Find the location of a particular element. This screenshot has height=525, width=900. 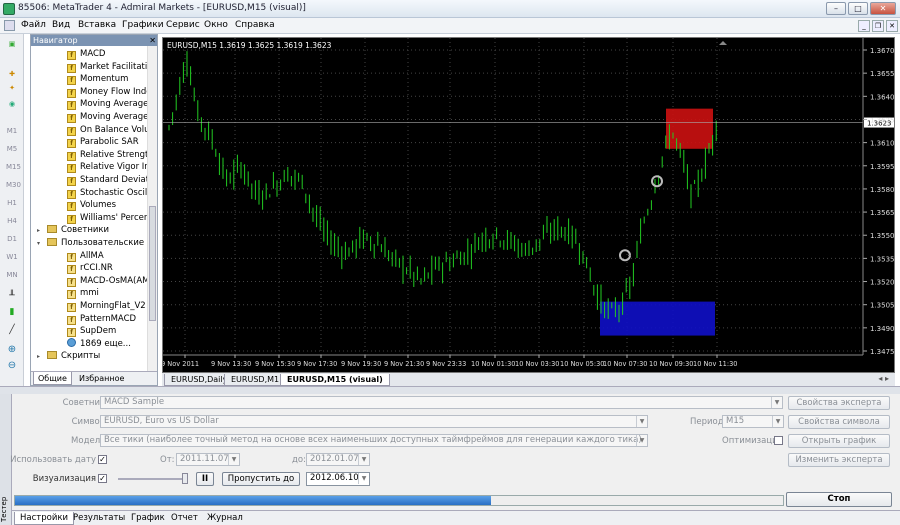

new-order-icon: ▣ is located at coordinates (12, 44).